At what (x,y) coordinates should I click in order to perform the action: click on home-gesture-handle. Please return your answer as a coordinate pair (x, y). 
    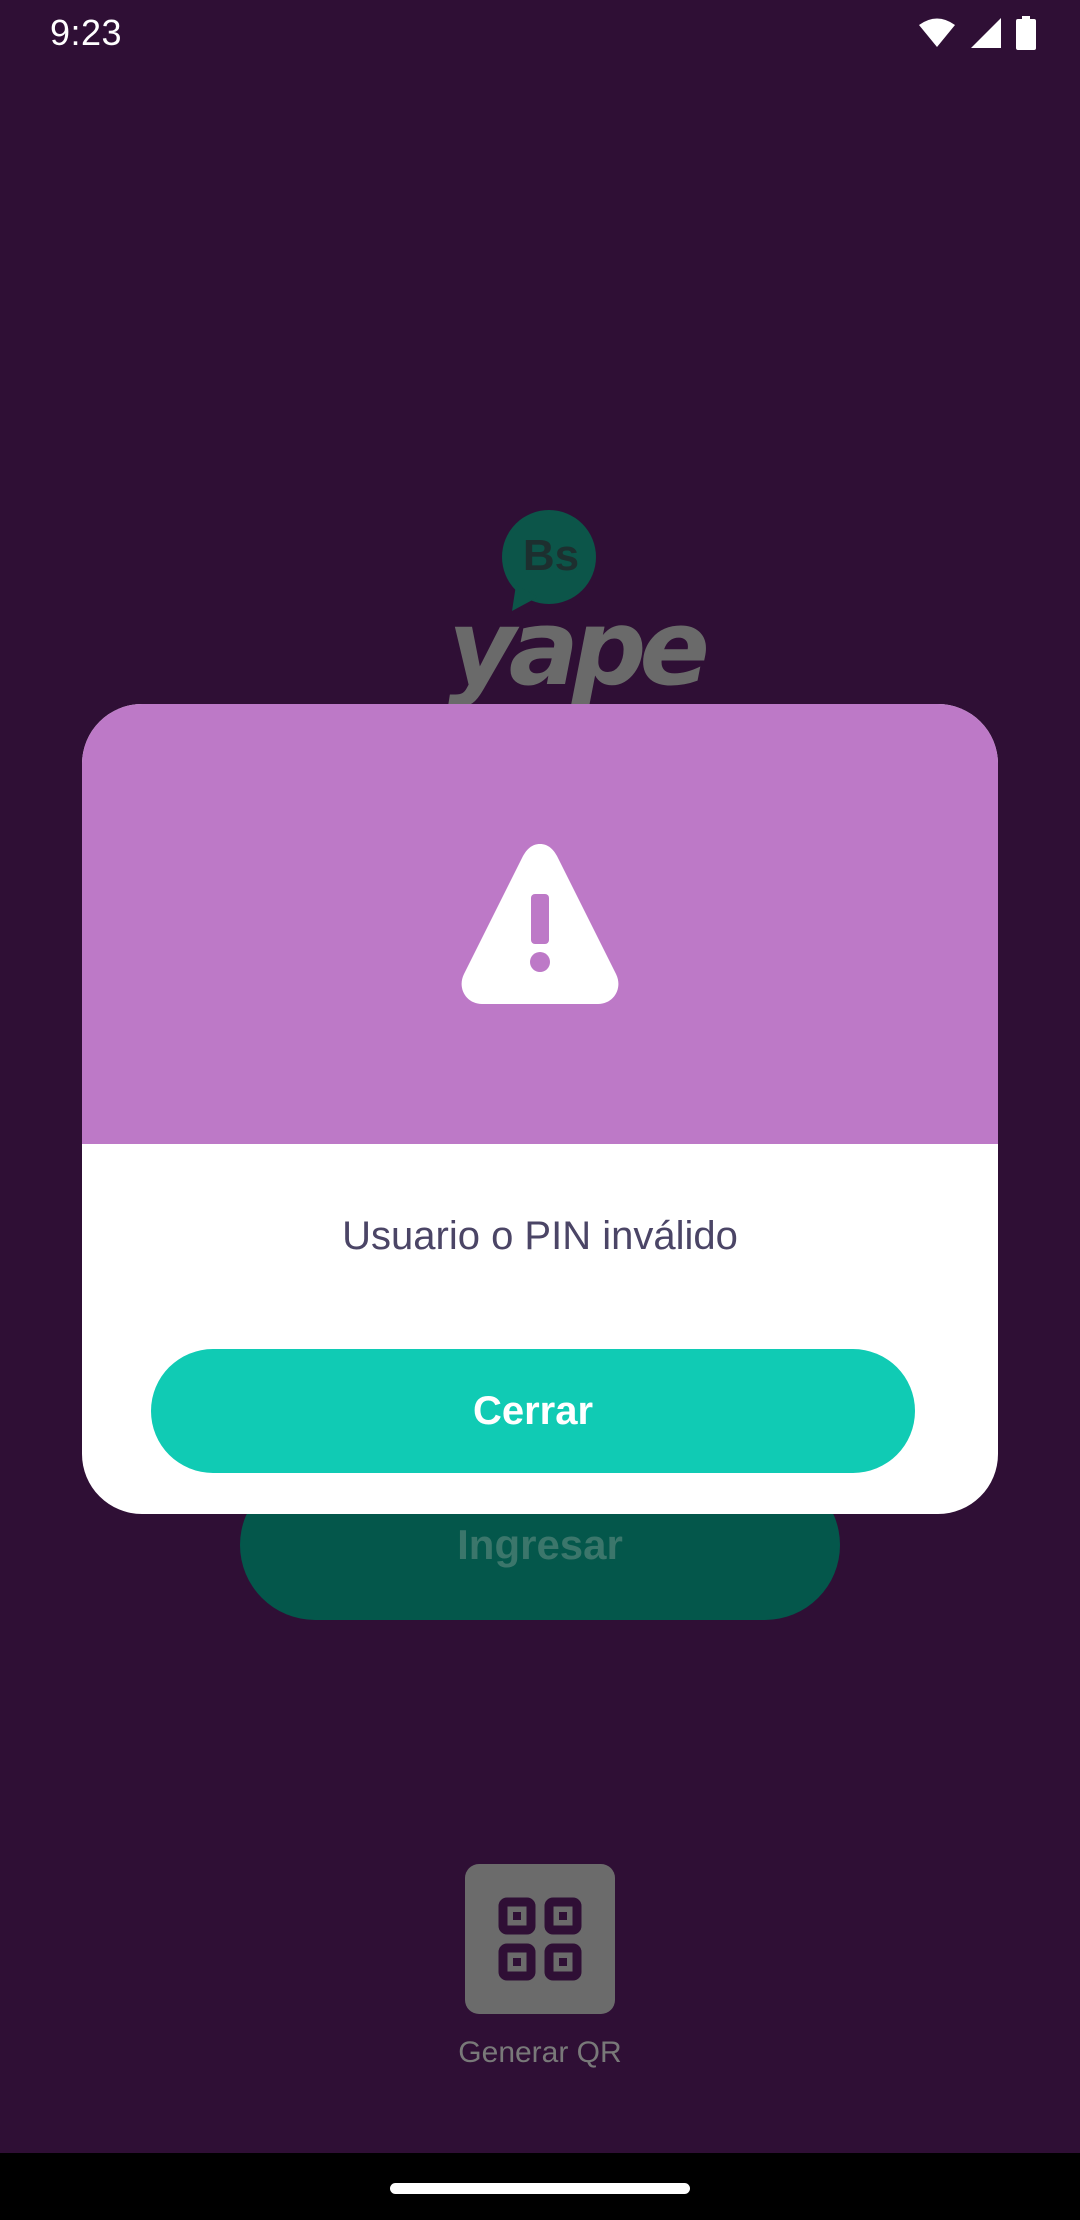
    Looking at the image, I should click on (540, 2188).